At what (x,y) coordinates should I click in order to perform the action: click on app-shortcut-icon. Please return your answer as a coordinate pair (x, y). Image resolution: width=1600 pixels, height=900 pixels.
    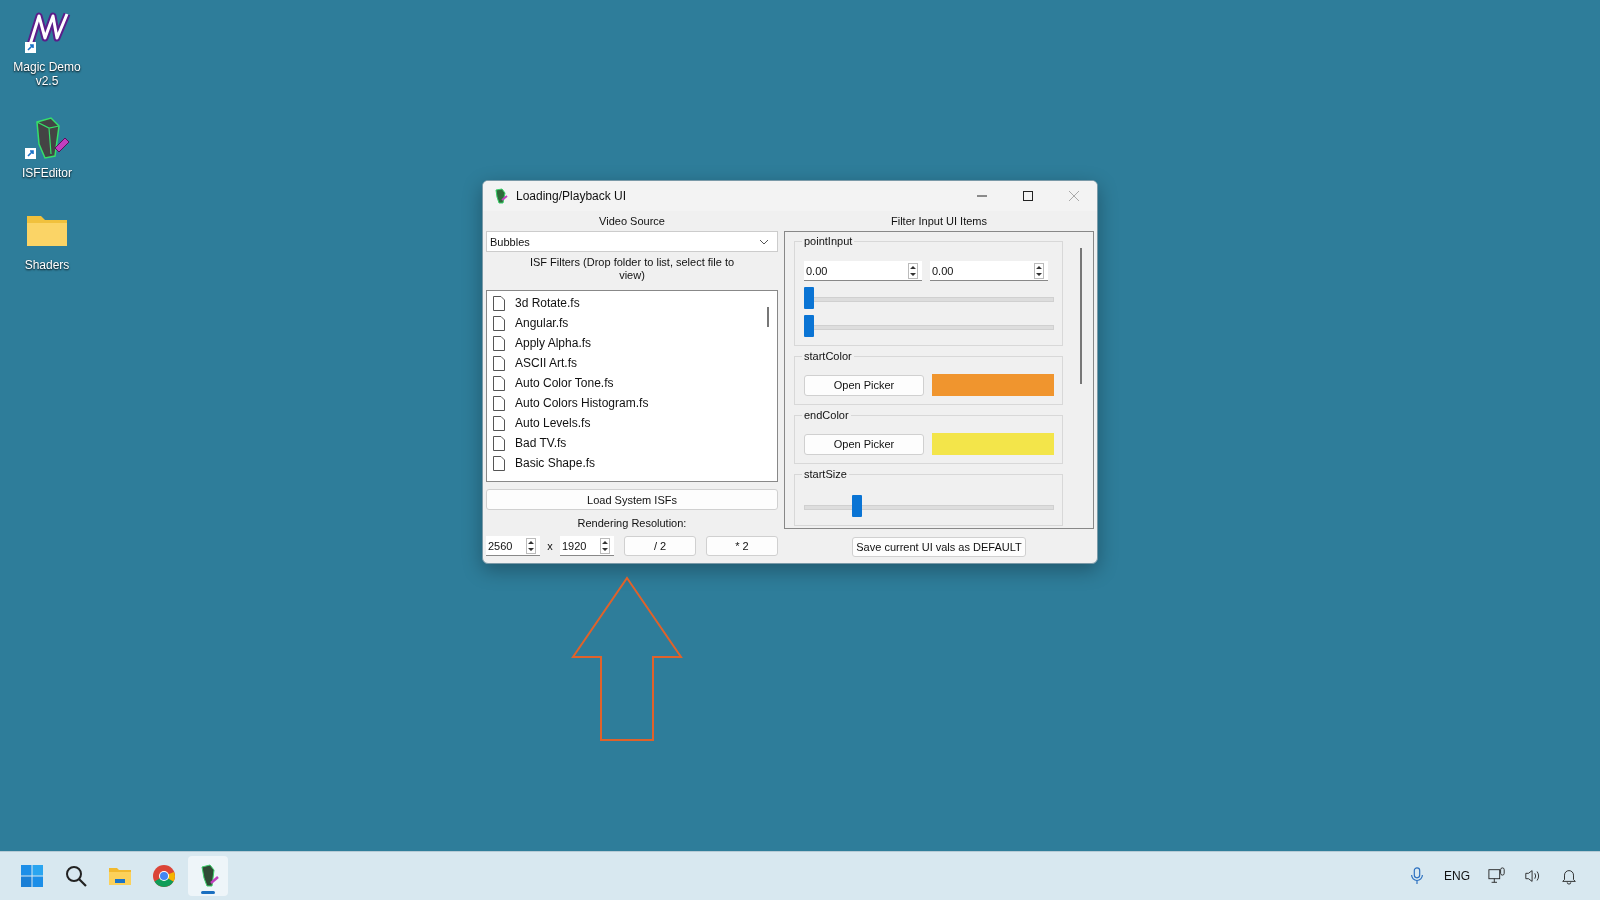
    Looking at the image, I should click on (47, 138).